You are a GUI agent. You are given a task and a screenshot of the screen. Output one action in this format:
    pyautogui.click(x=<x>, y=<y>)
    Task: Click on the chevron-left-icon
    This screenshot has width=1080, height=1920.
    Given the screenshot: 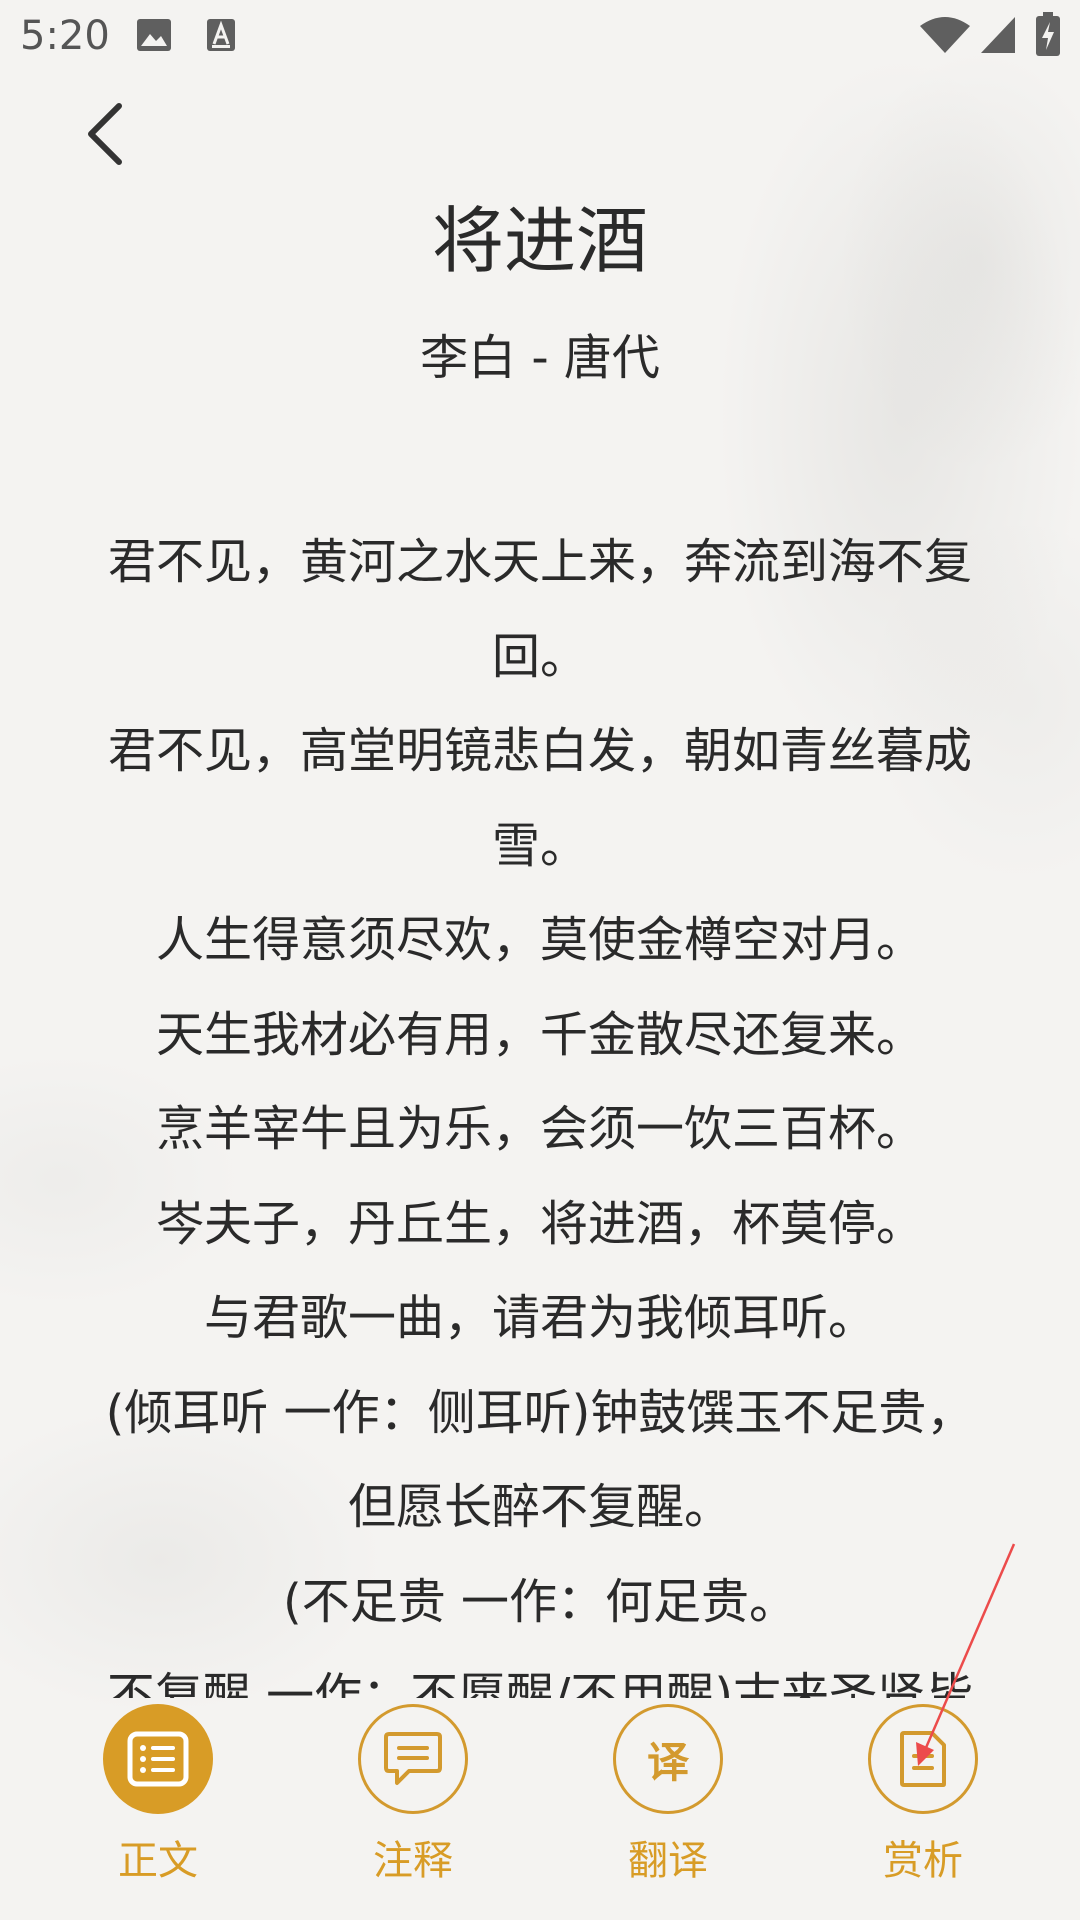 What is the action you would take?
    pyautogui.click(x=105, y=134)
    